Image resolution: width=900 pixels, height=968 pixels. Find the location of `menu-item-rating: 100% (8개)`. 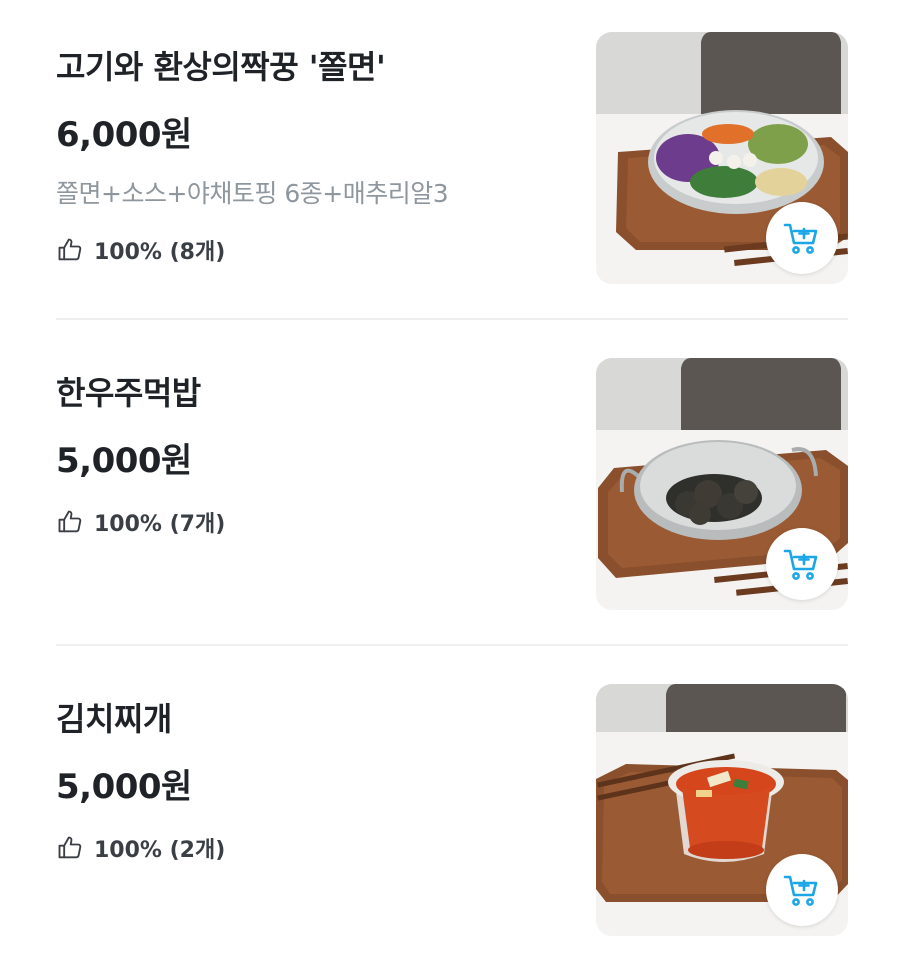

menu-item-rating: 100% (8개) is located at coordinates (140, 250).